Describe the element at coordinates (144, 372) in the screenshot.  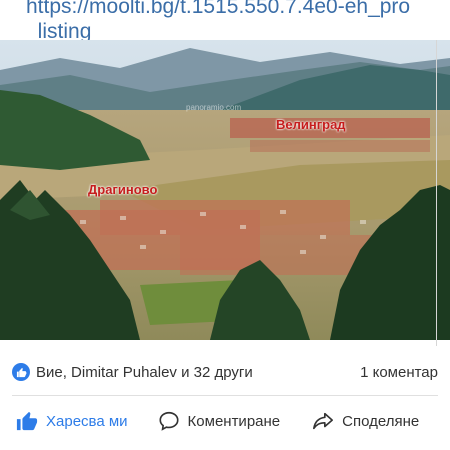
I see `reactions-summary: Вие, Dimitar Puhalev и 32 други` at that location.